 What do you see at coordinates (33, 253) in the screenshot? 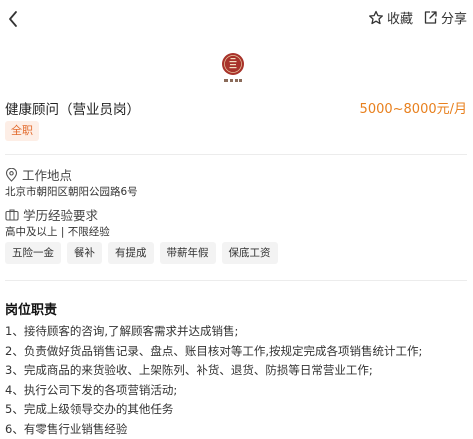
I see `benefit-tag: 五险一金` at bounding box center [33, 253].